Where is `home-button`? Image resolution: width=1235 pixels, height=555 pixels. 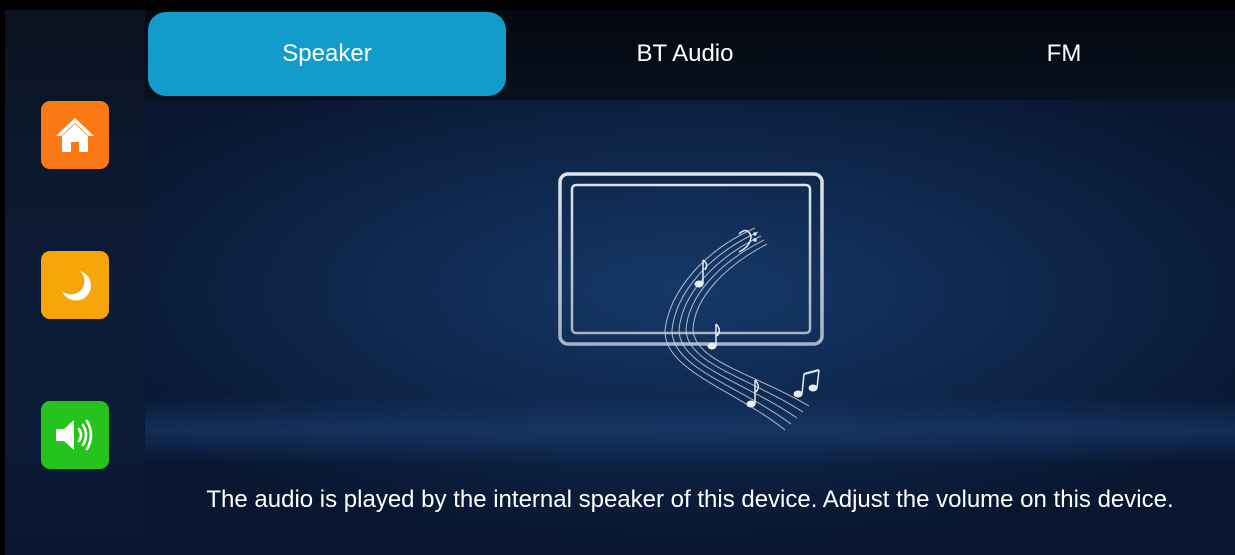
home-button is located at coordinates (75, 135).